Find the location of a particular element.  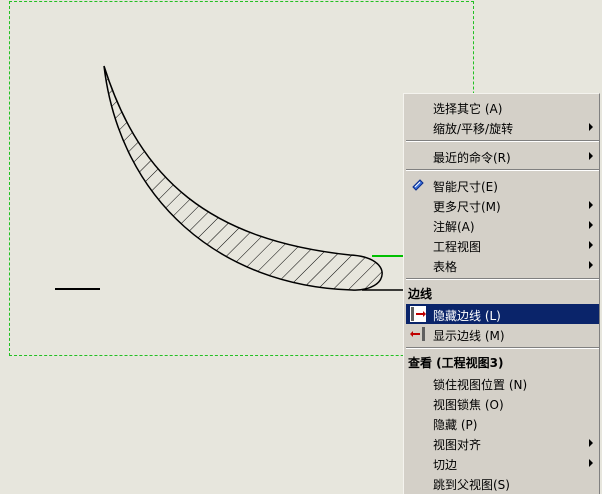

menu-item-tangent-edge: 切边 is located at coordinates (502, 463).